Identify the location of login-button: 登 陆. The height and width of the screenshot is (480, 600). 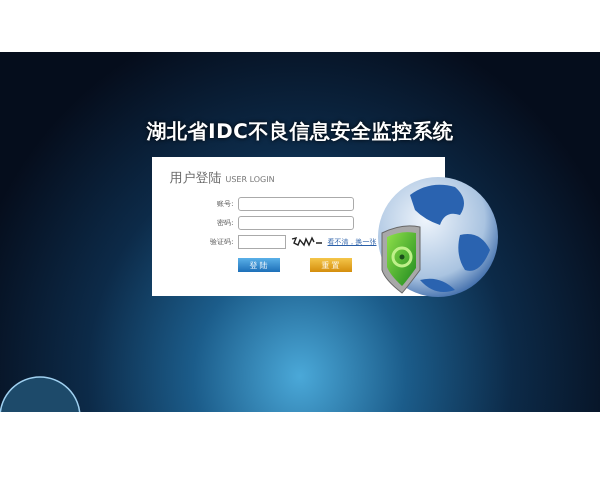
(259, 265).